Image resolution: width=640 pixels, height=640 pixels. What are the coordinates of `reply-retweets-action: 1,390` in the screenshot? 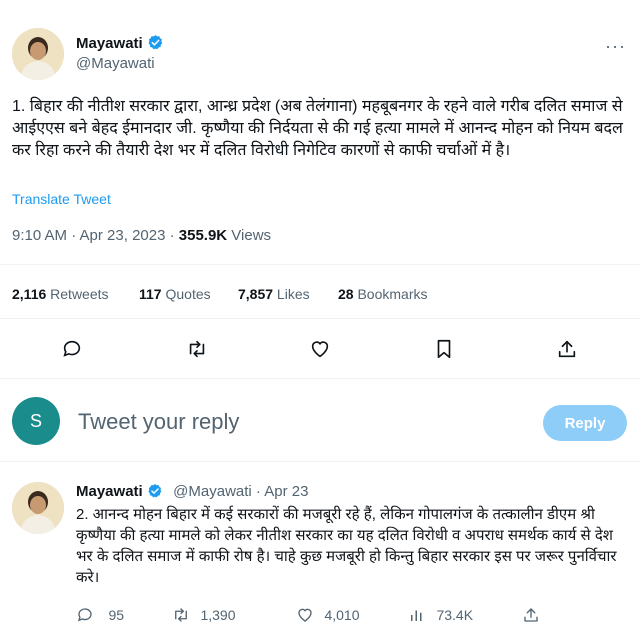 It's located at (204, 615).